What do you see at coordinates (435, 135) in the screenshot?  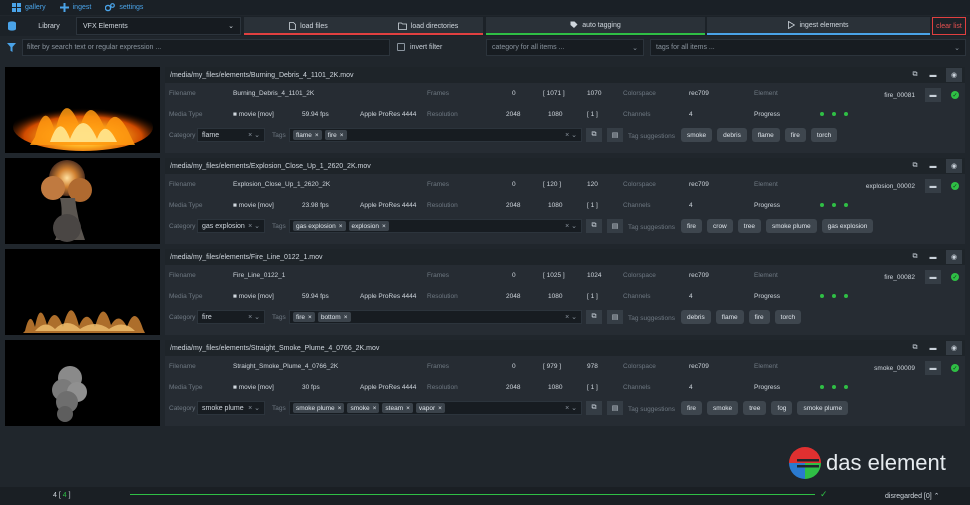 I see `tags-input: flame × fire × × ⌄` at bounding box center [435, 135].